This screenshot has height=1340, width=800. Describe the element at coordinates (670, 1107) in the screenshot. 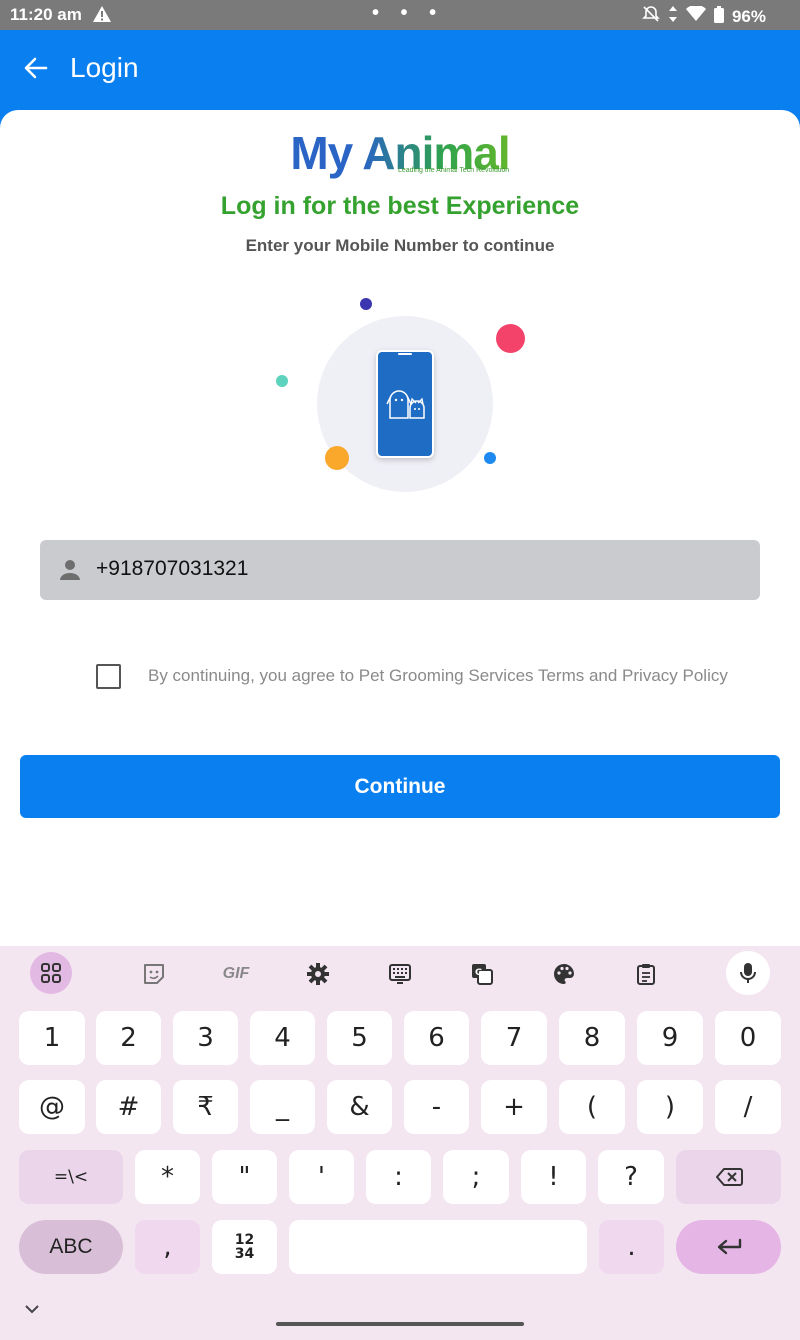

I see `key-close-paren: )` at that location.